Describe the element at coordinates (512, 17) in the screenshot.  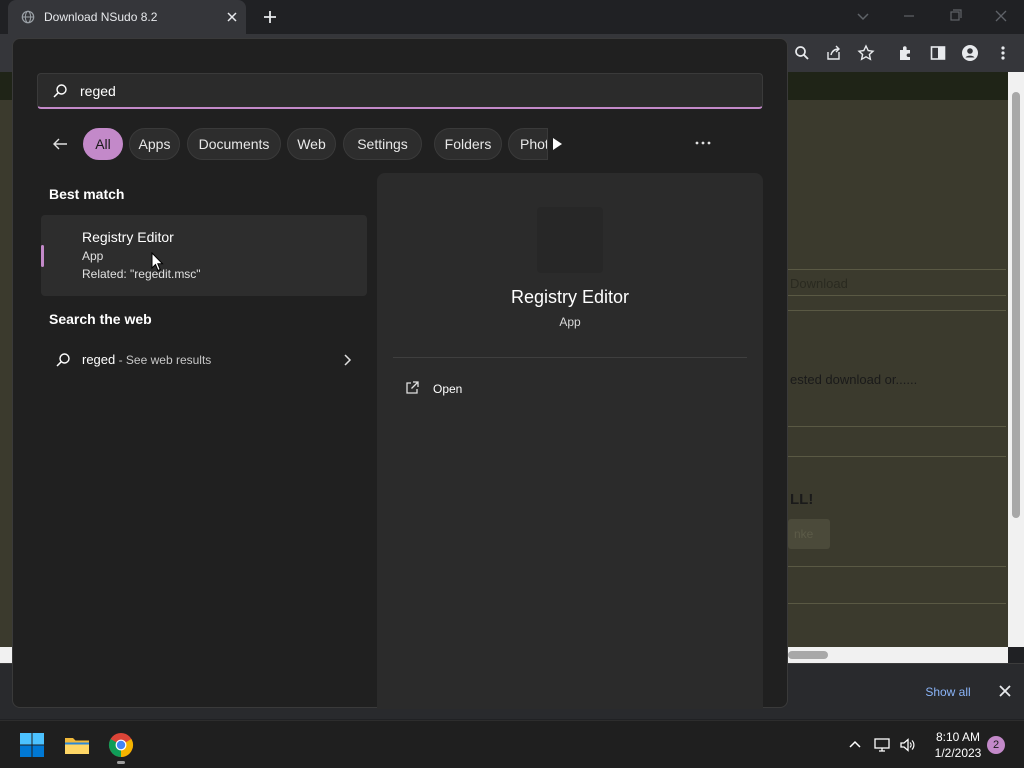
I see `browser-tabstrip: Download NSudo 8.2` at that location.